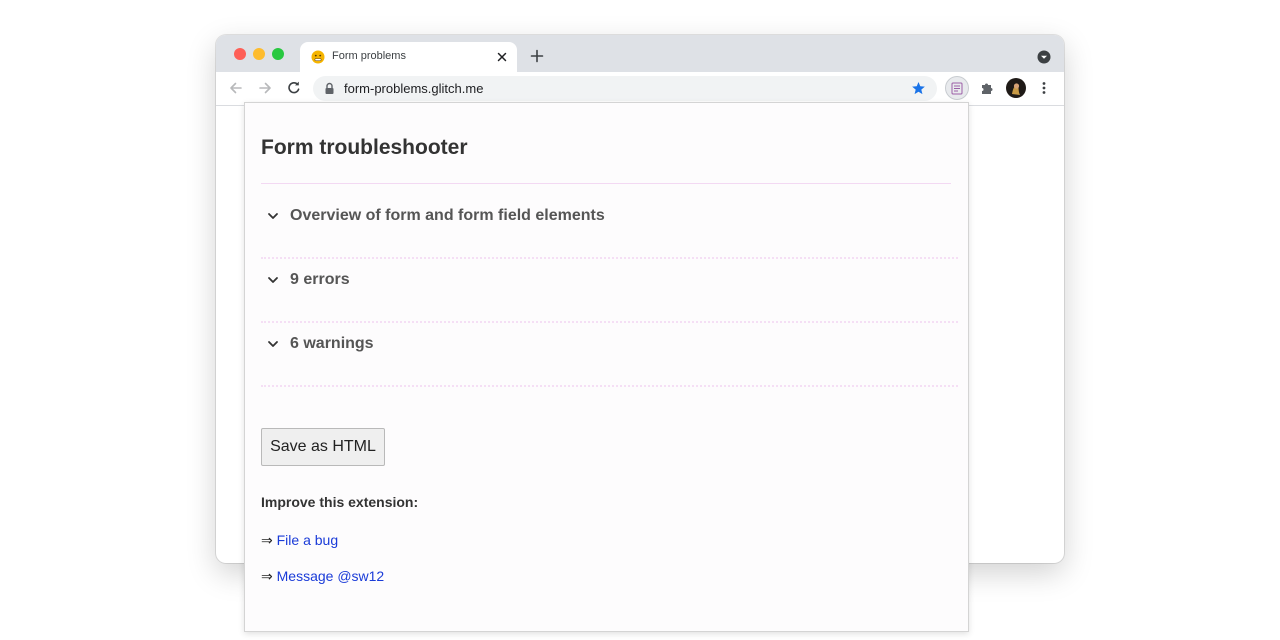 This screenshot has height=640, width=1280. What do you see at coordinates (609, 290) in the screenshot?
I see `section-errors: 9 errors` at bounding box center [609, 290].